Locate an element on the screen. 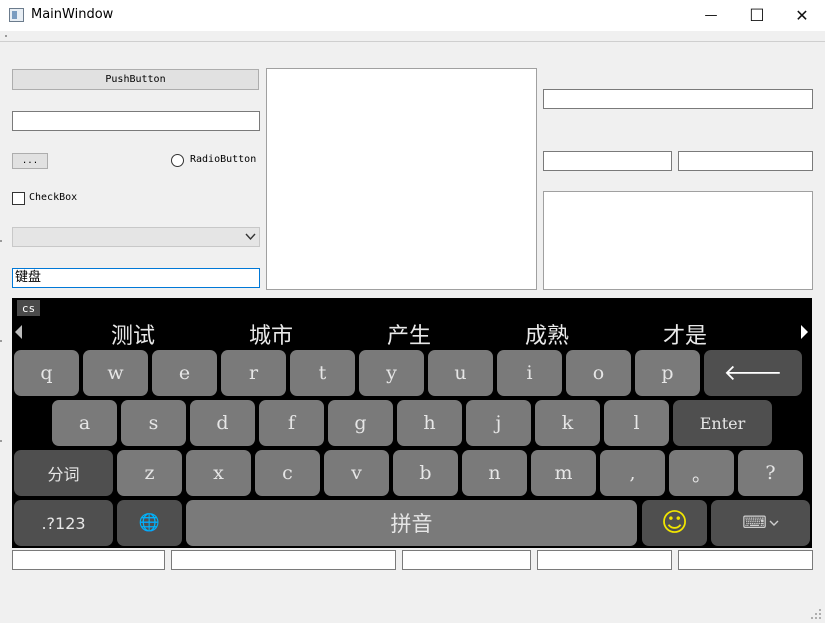 Image resolution: width=825 pixels, height=623 pixels. key-n: n is located at coordinates (494, 473).